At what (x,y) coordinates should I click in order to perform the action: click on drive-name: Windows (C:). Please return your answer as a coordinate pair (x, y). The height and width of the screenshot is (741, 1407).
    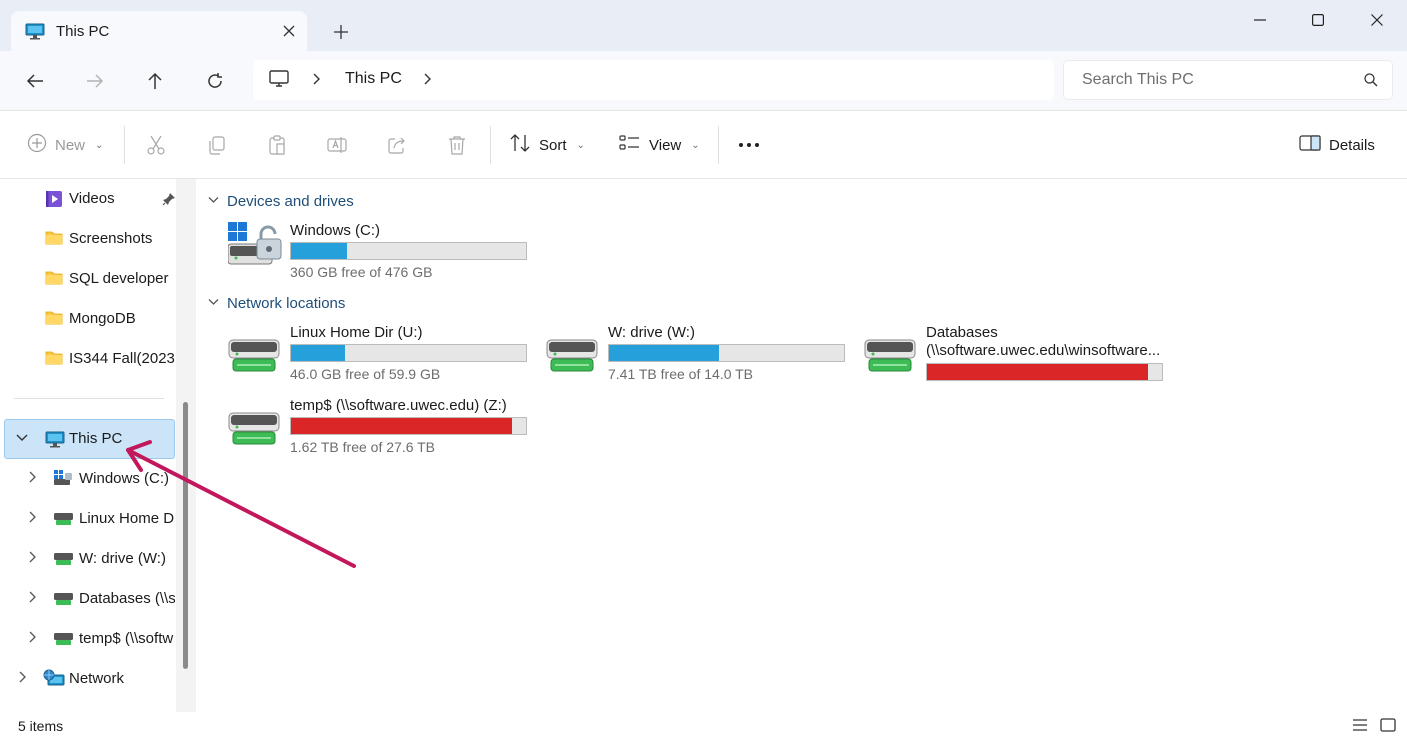
    Looking at the image, I should click on (335, 230).